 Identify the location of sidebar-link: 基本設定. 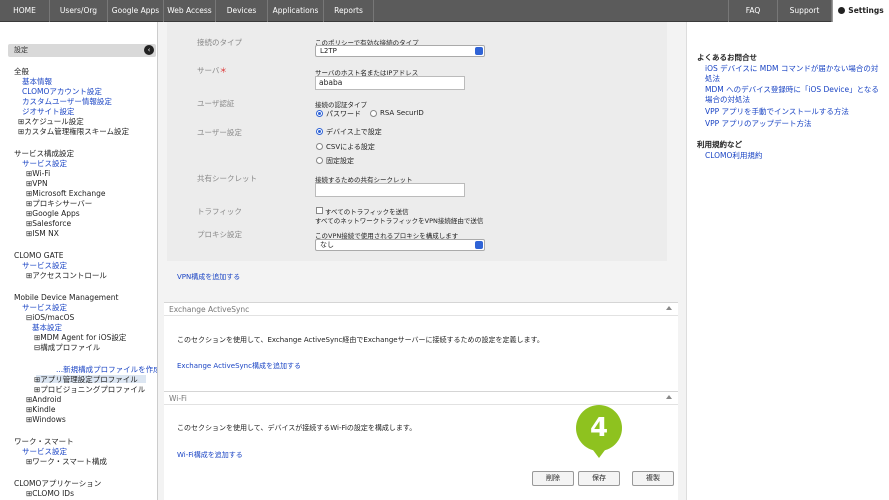
(47, 328).